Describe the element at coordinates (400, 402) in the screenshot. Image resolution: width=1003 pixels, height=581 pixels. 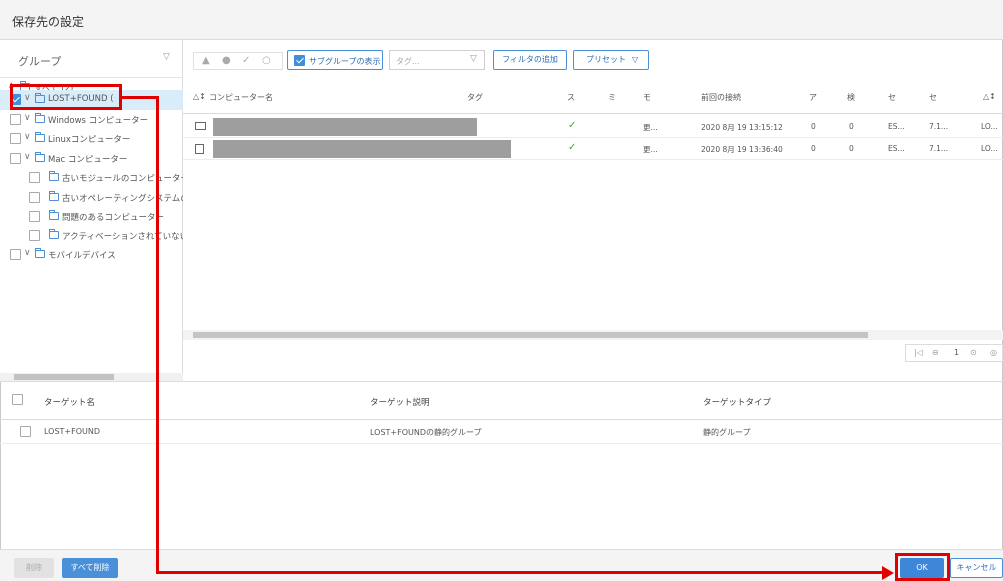
I see `column-header: ターゲット説明` at that location.